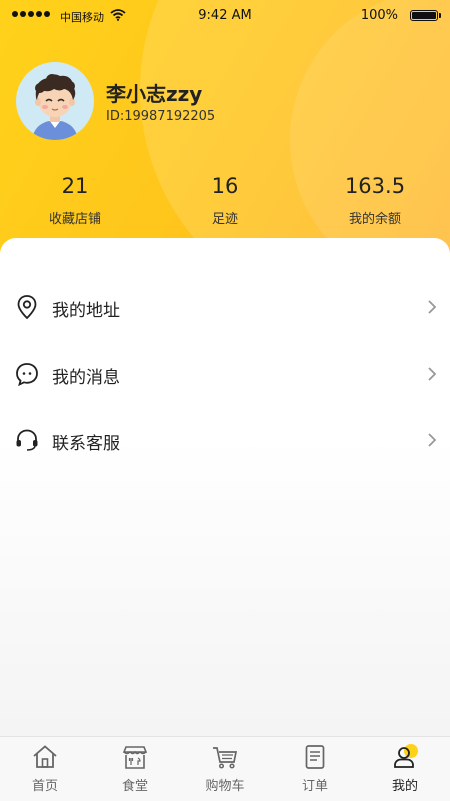 This screenshot has width=450, height=801. I want to click on user-avatar-illustration, so click(55, 107).